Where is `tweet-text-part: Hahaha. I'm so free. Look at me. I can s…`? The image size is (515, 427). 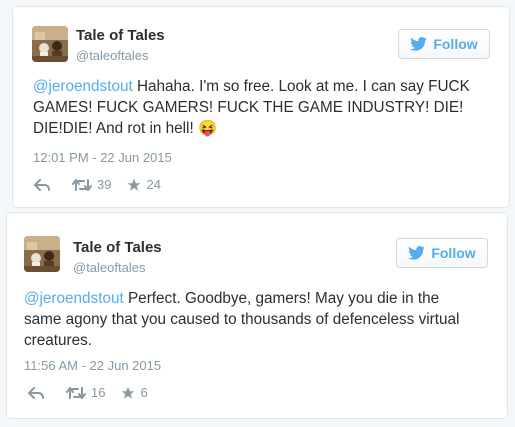 tweet-text-part: Hahaha. I'm so free. Look at me. I can s… is located at coordinates (301, 86).